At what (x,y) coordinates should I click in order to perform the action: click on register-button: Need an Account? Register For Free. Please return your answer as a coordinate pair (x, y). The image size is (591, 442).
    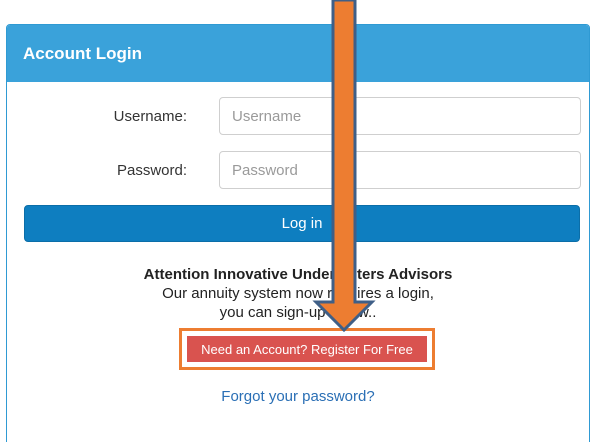
    Looking at the image, I should click on (307, 349).